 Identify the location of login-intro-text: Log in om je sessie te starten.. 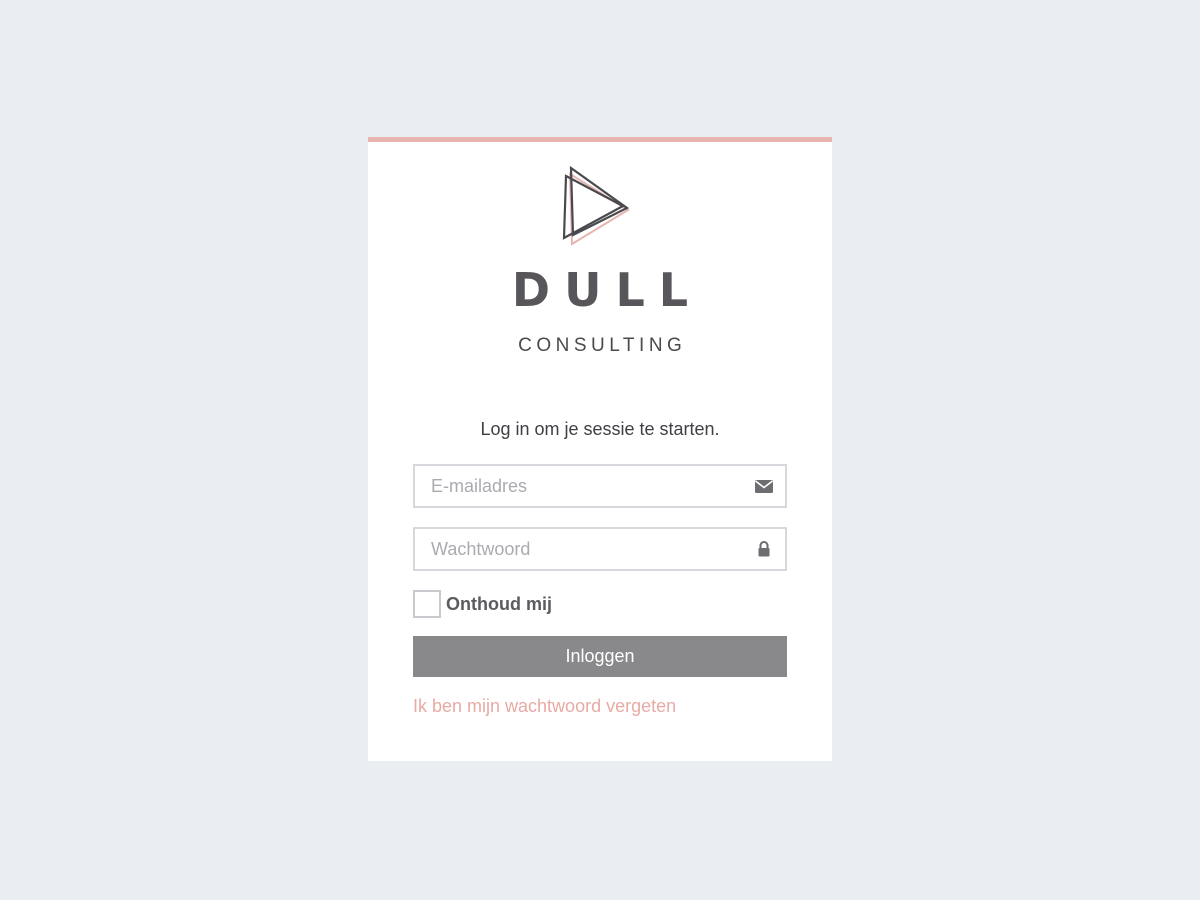
(600, 429).